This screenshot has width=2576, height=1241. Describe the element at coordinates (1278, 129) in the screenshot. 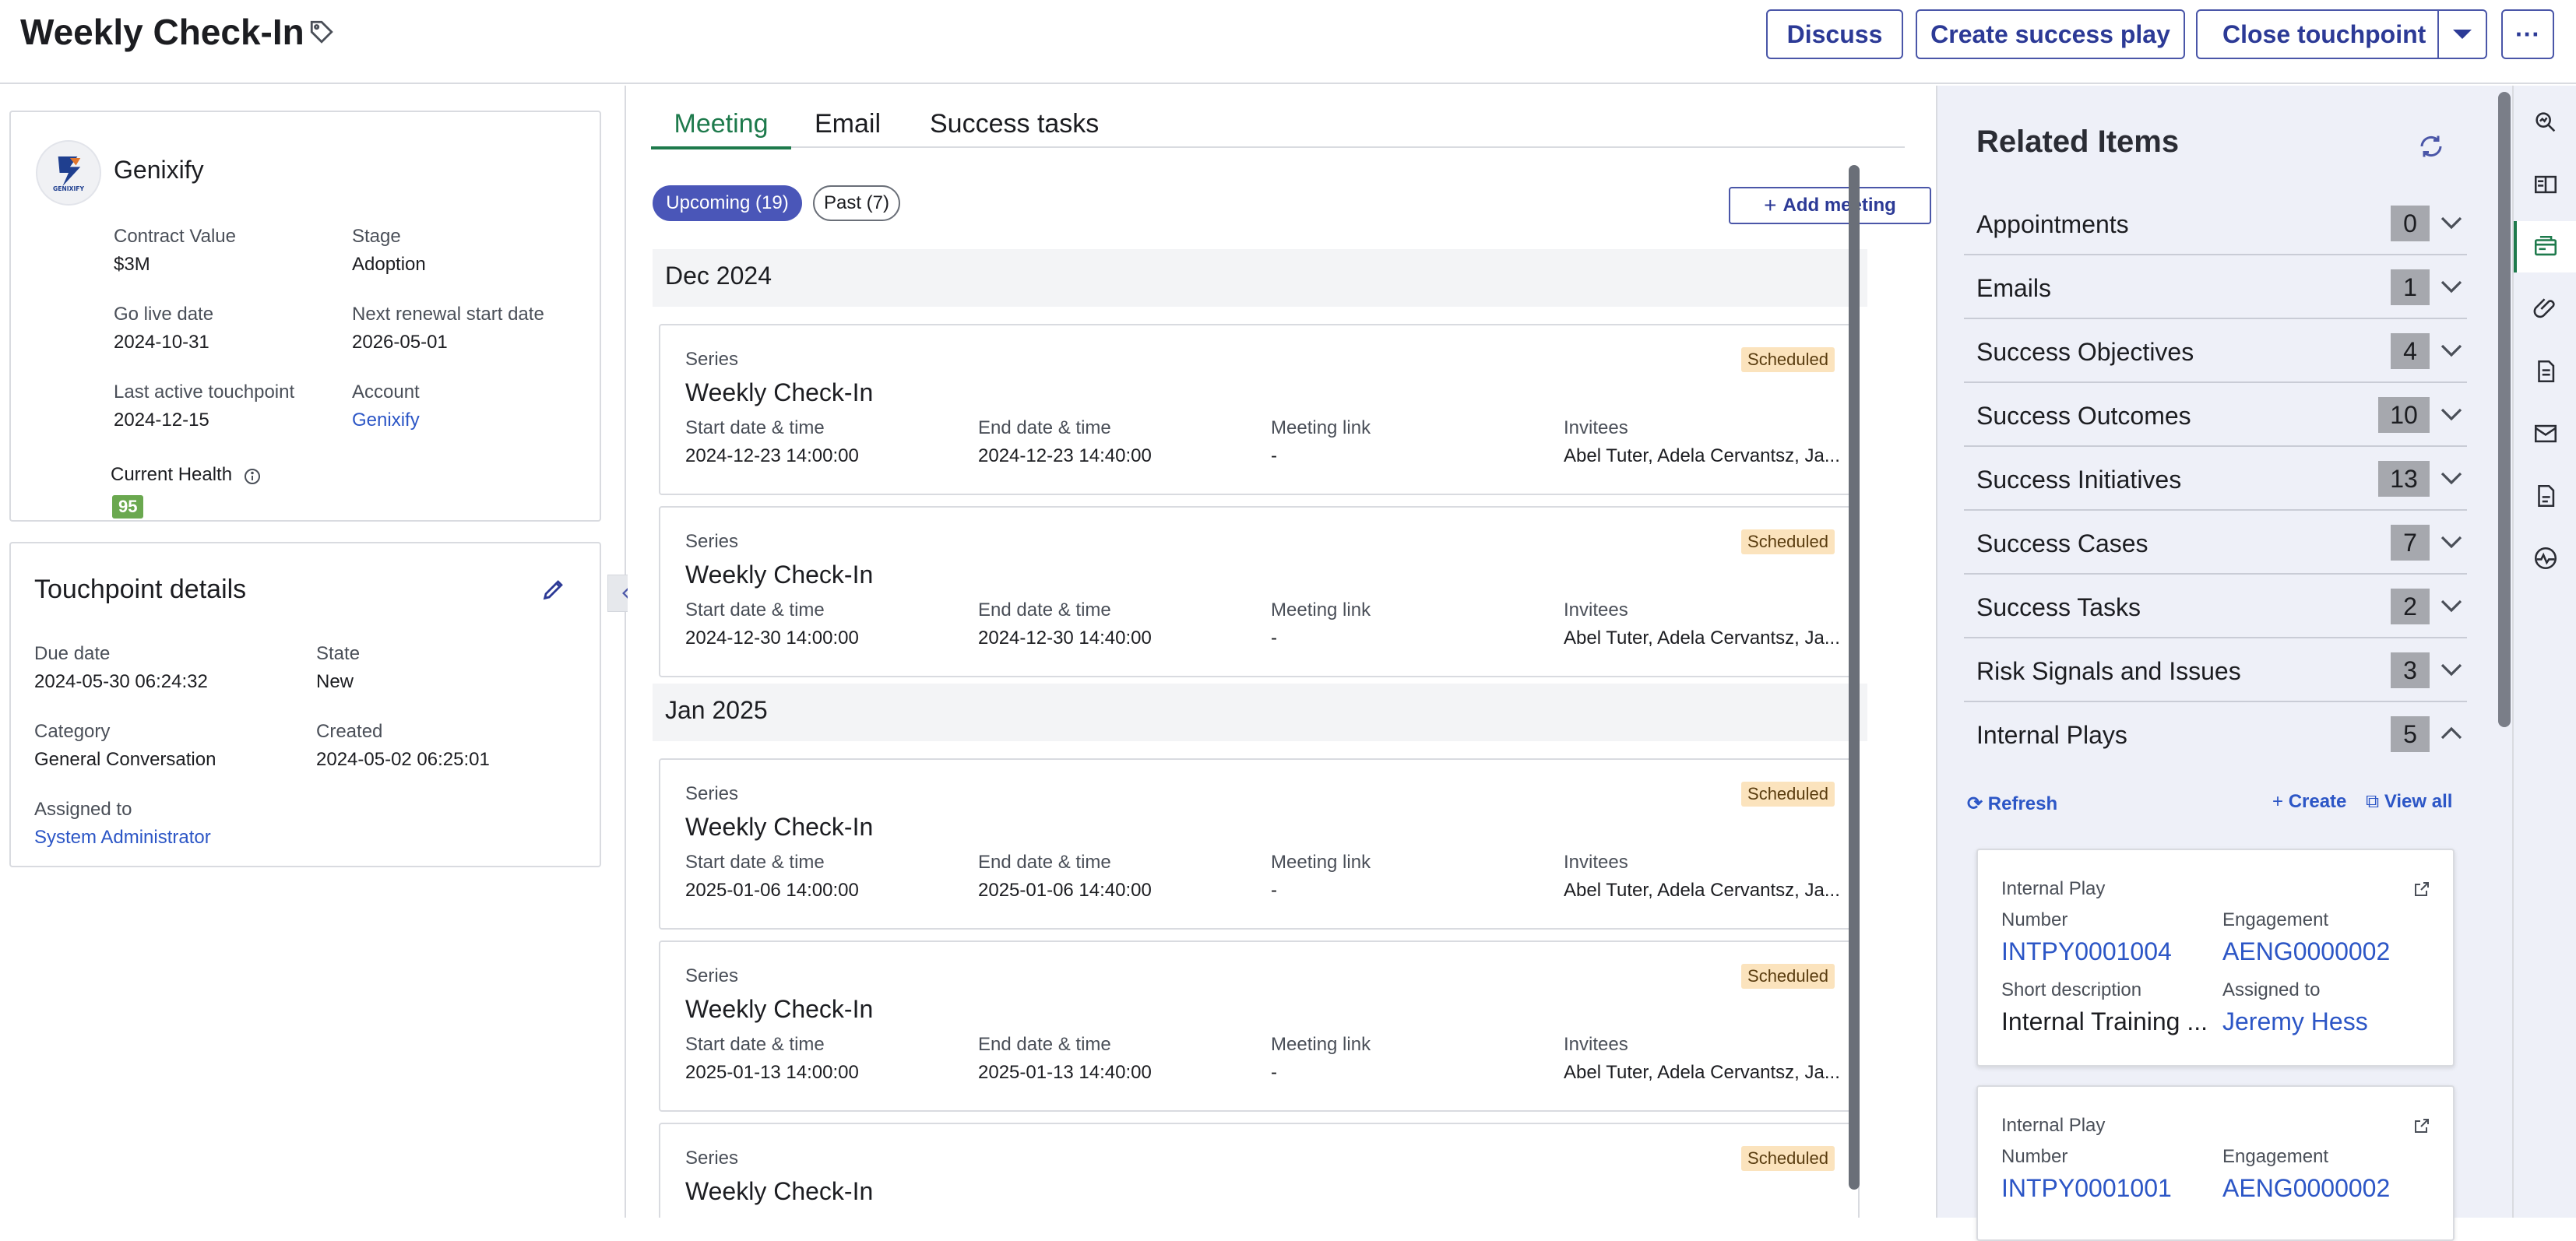

I see `tab-bar: Meeting Email Success tasks` at that location.